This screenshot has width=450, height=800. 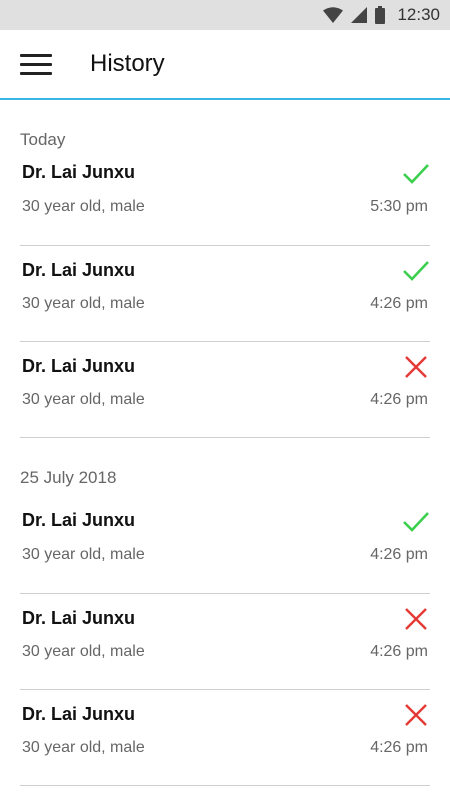 What do you see at coordinates (68, 477) in the screenshot?
I see `section-header: 25 July 2018` at bounding box center [68, 477].